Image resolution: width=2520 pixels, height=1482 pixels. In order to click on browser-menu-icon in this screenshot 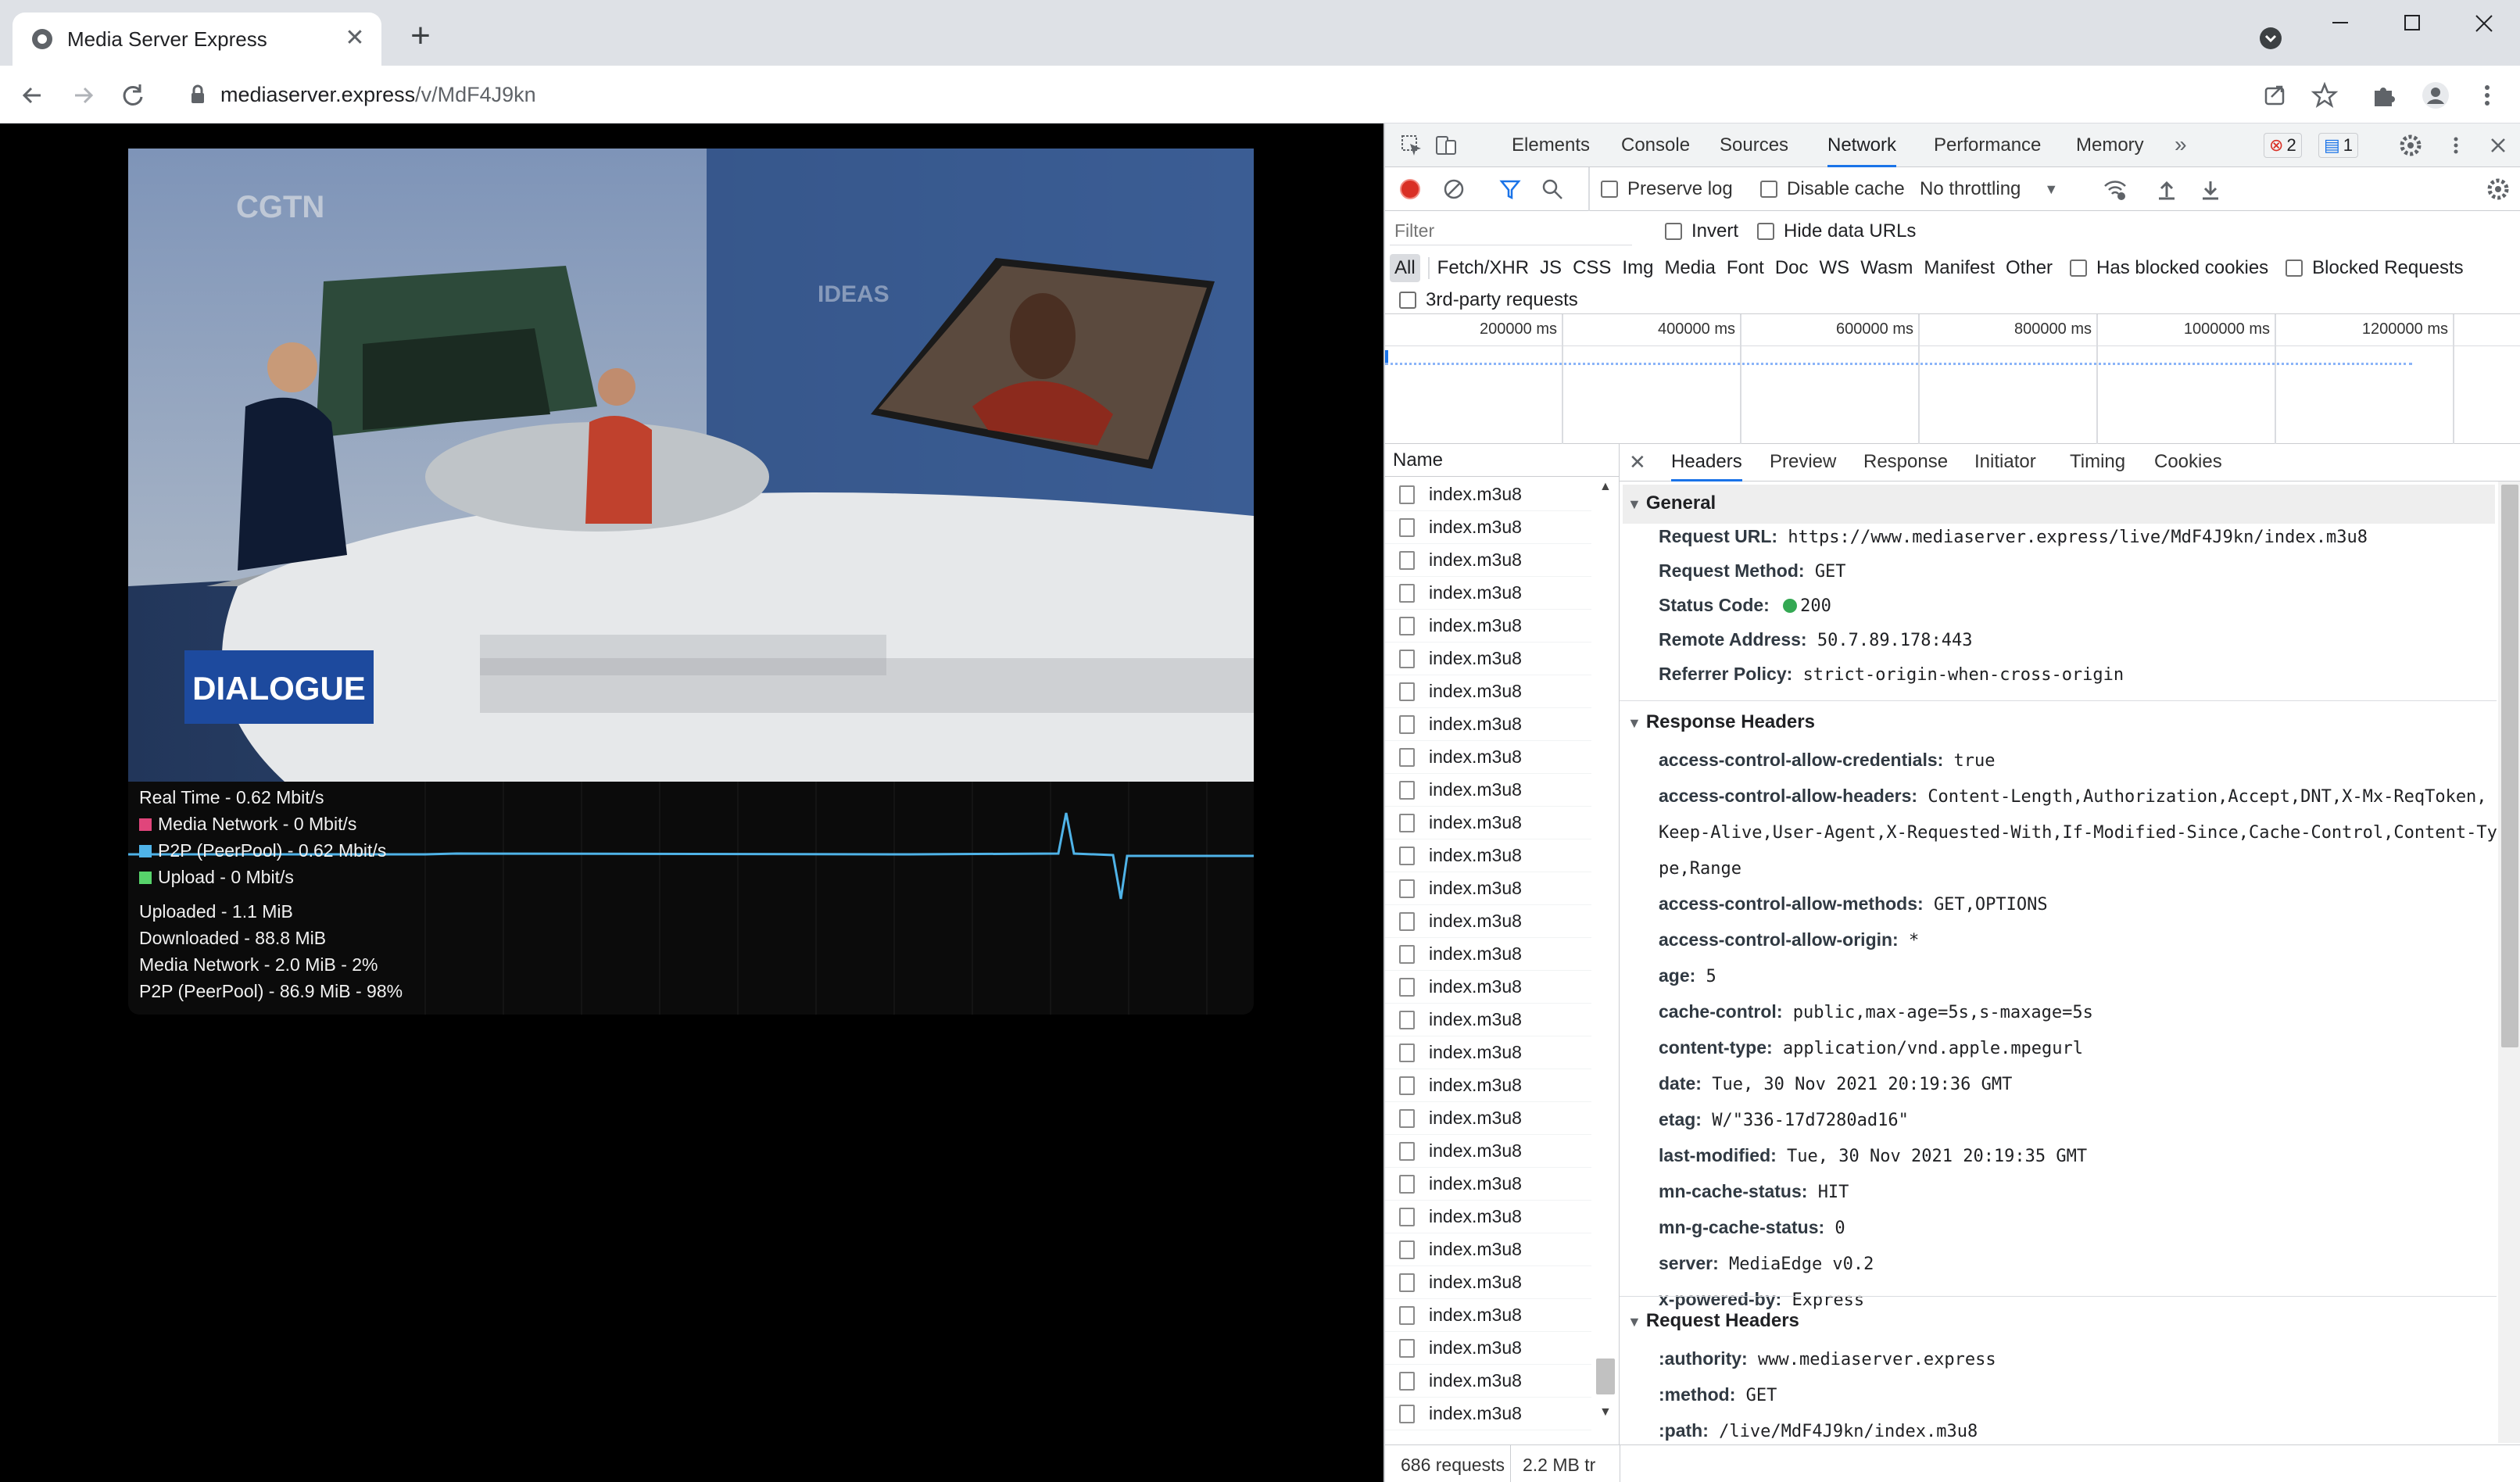, I will do `click(2487, 95)`.